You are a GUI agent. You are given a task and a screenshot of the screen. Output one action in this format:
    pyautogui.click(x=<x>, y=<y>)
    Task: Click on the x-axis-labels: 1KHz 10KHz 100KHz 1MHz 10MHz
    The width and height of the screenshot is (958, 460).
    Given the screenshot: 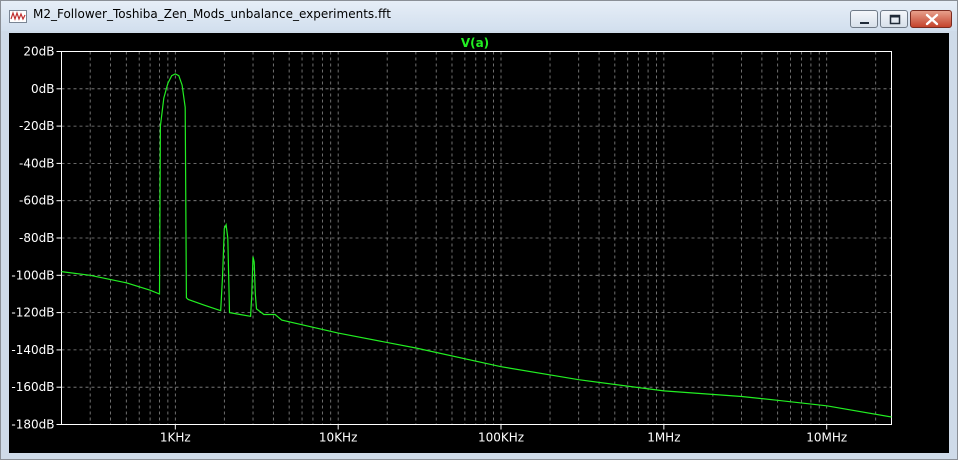 What is the action you would take?
    pyautogui.click(x=503, y=434)
    